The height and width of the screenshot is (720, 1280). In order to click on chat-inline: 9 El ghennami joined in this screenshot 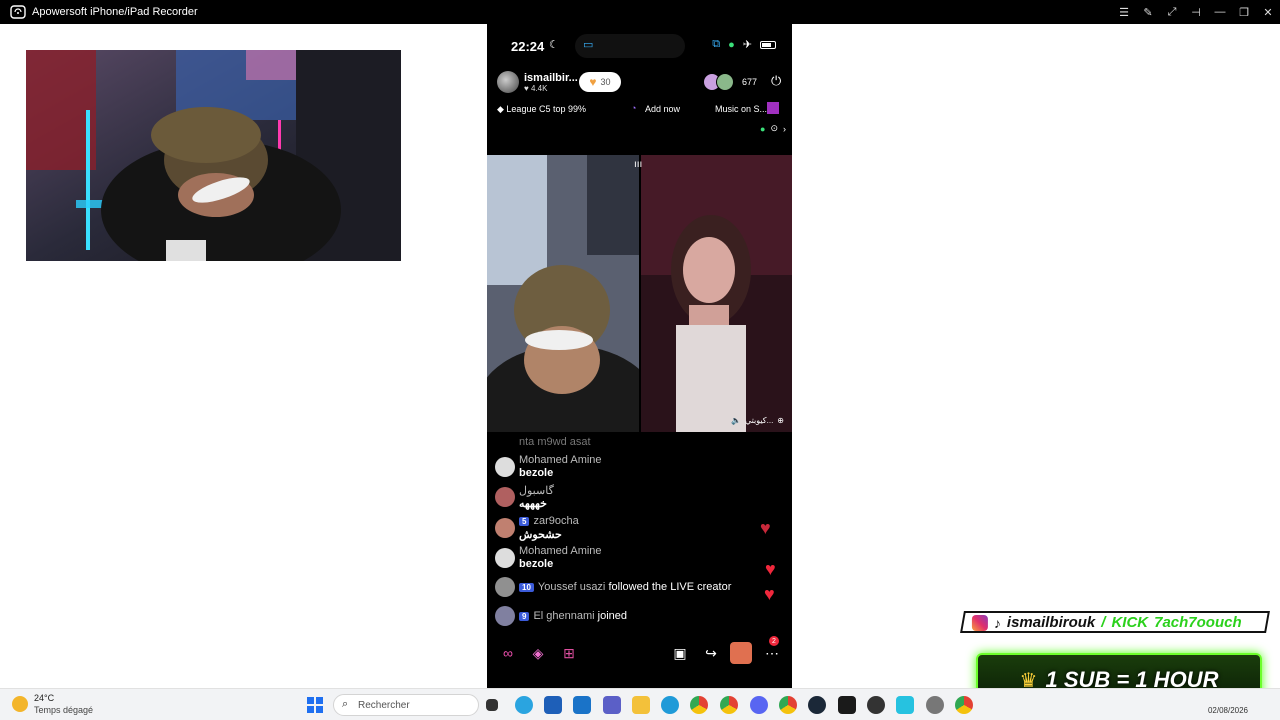, I will do `click(573, 616)`.